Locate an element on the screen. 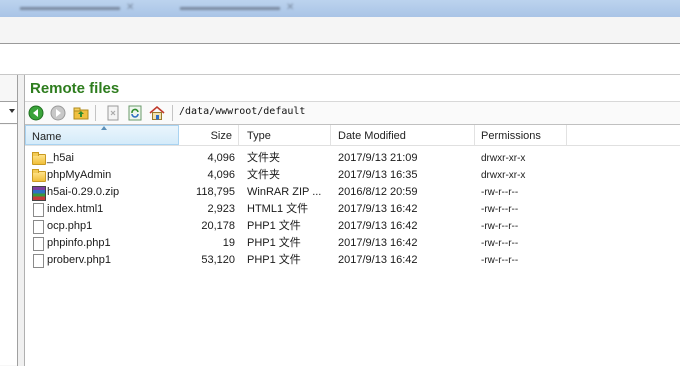  file-date: 2017/9/13 16:35 is located at coordinates (378, 175).